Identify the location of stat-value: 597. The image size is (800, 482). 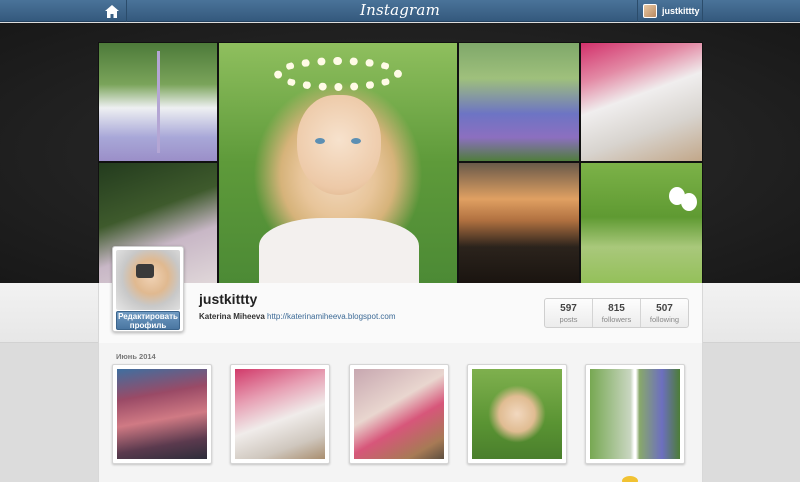
(568, 308).